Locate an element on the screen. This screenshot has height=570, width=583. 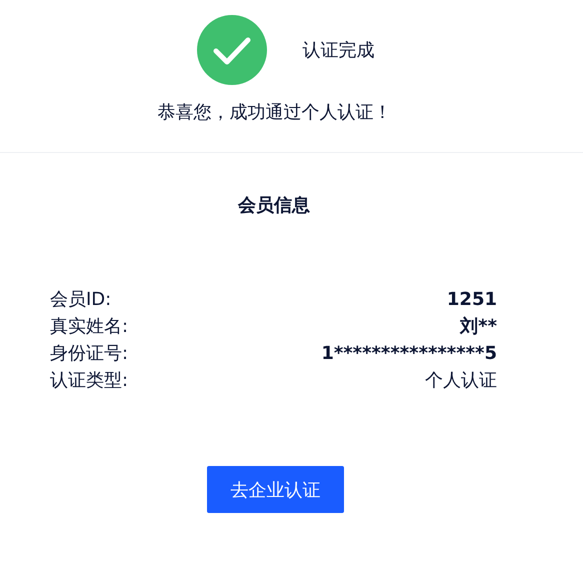
field-value: 1251 is located at coordinates (471, 300).